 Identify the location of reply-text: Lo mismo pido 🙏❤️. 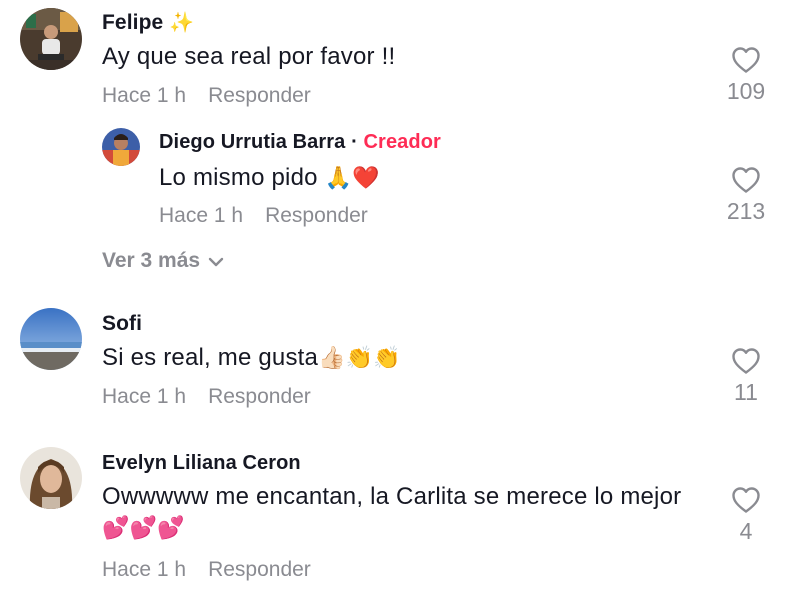
(269, 178).